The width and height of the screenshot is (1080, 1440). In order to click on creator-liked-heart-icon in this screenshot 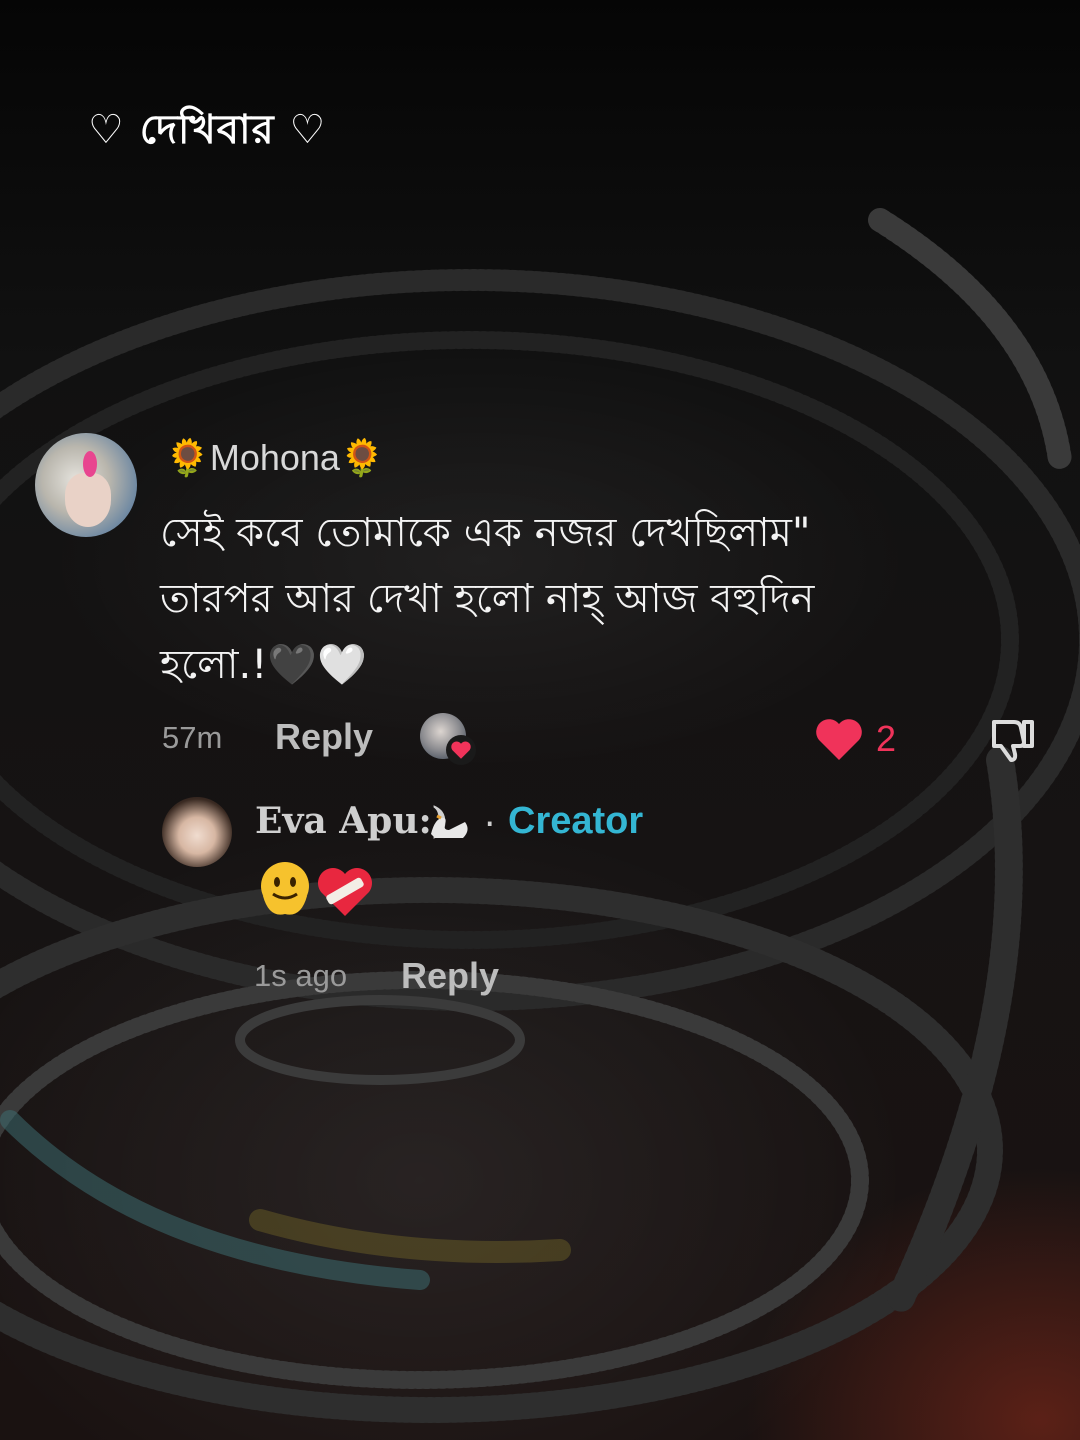, I will do `click(461, 750)`.